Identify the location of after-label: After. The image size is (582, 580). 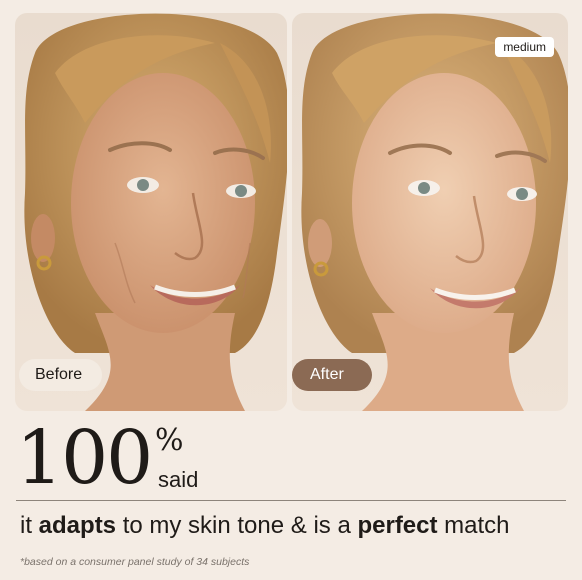
(332, 375).